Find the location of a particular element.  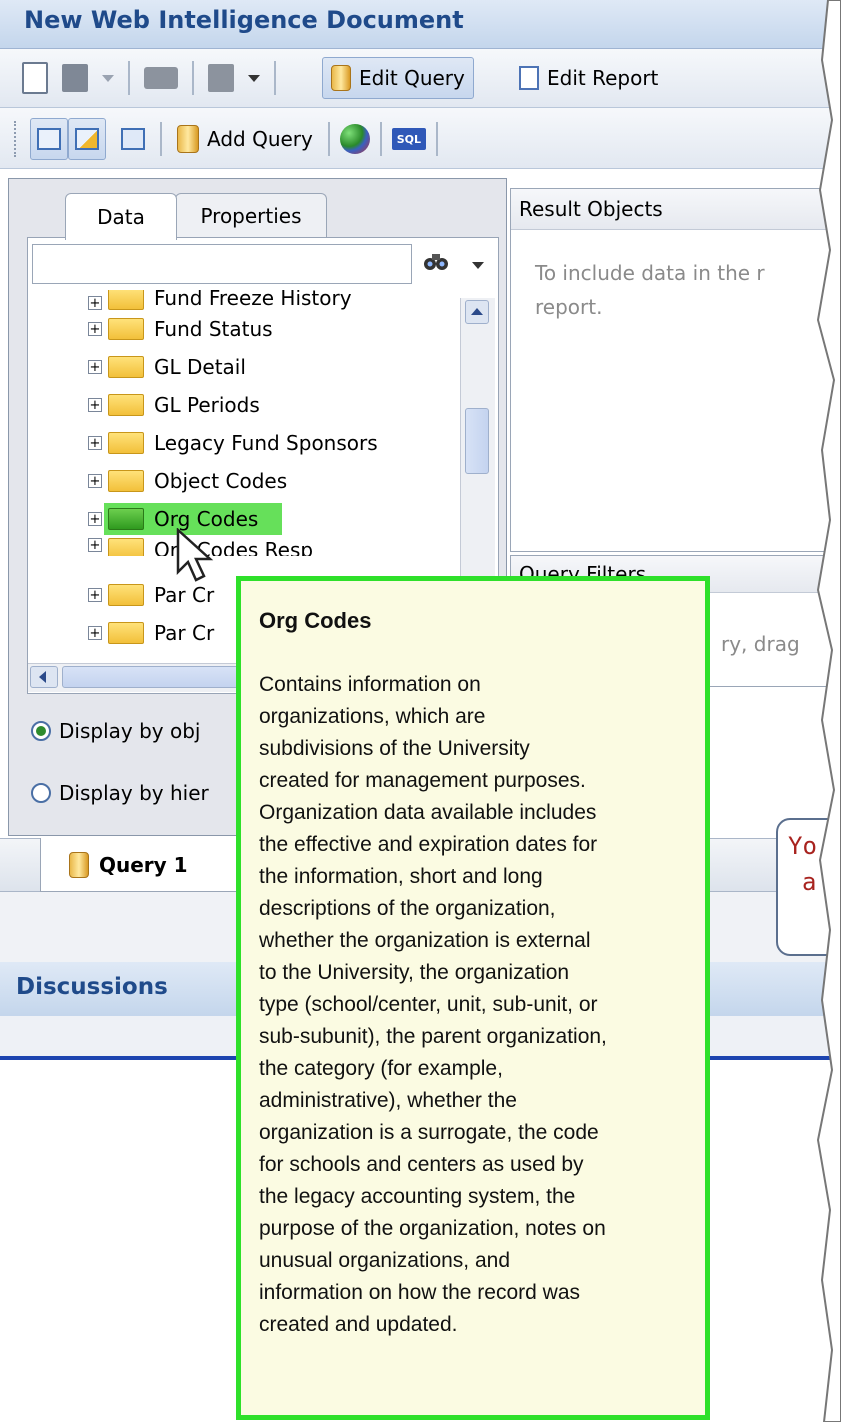

main-toolbar: Edit Query Edit Report is located at coordinates (420, 78).